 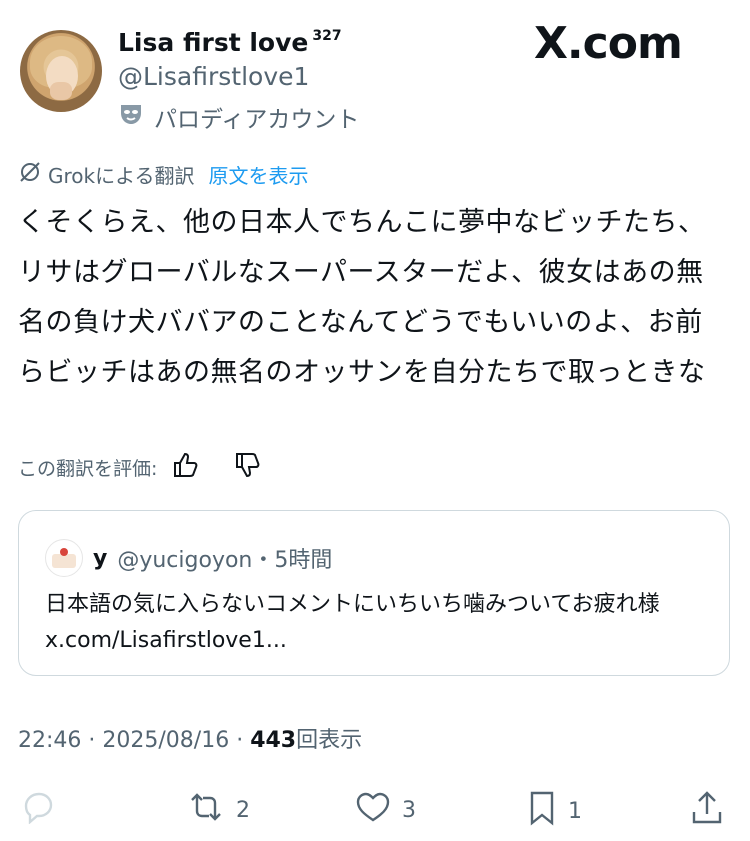 I want to click on repost-button: 2, so click(x=218, y=810).